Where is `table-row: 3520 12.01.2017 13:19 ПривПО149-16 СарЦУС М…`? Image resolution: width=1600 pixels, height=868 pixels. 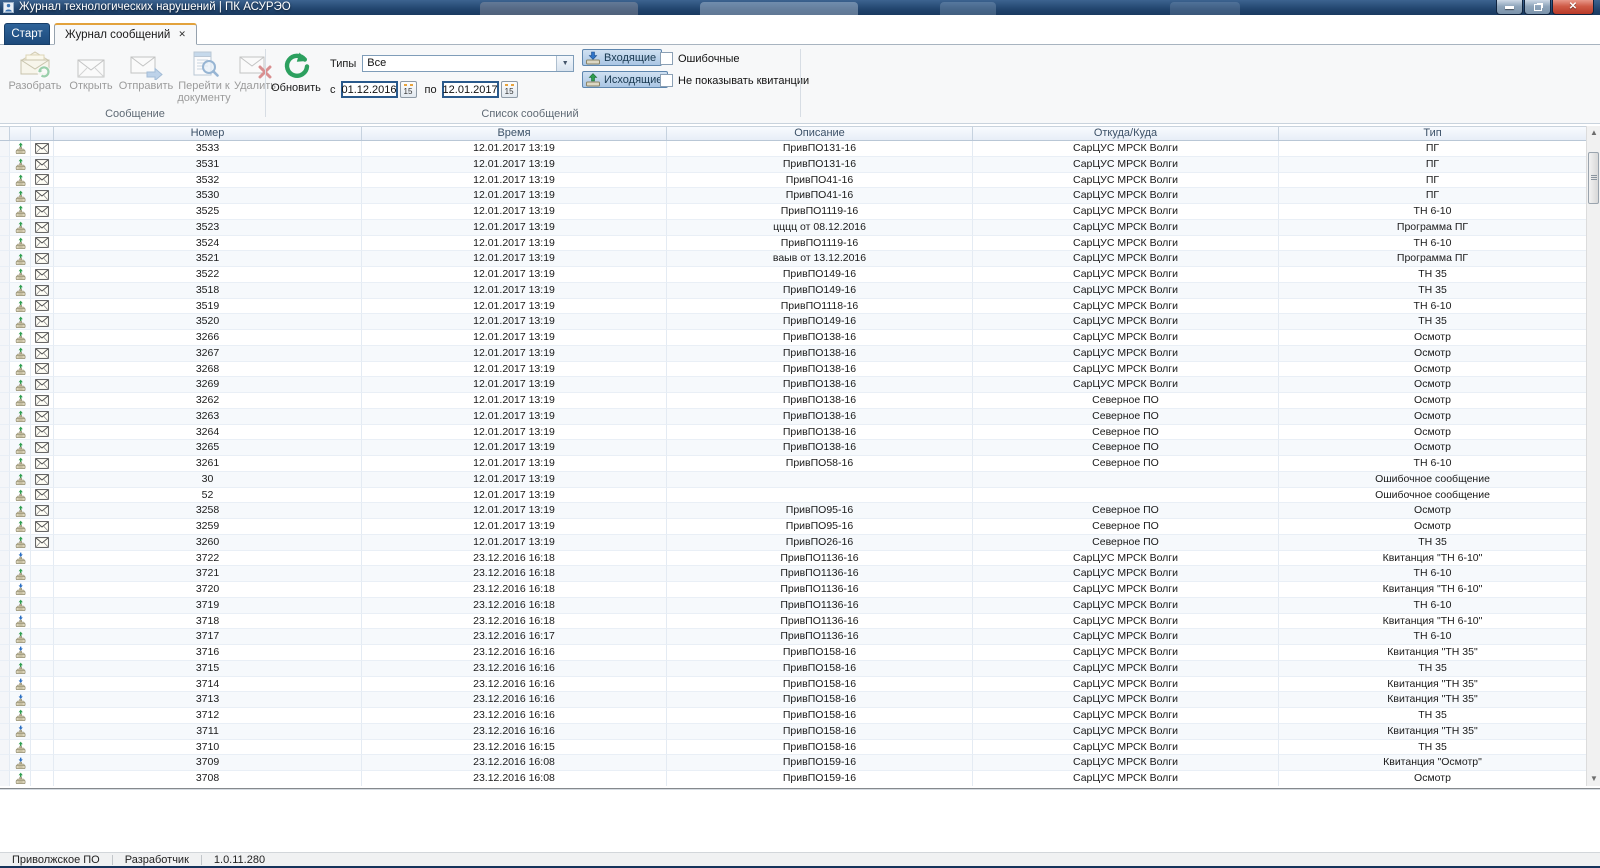
table-row: 3520 12.01.2017 13:19 ПривПО149-16 СарЦУС М… is located at coordinates (793, 322).